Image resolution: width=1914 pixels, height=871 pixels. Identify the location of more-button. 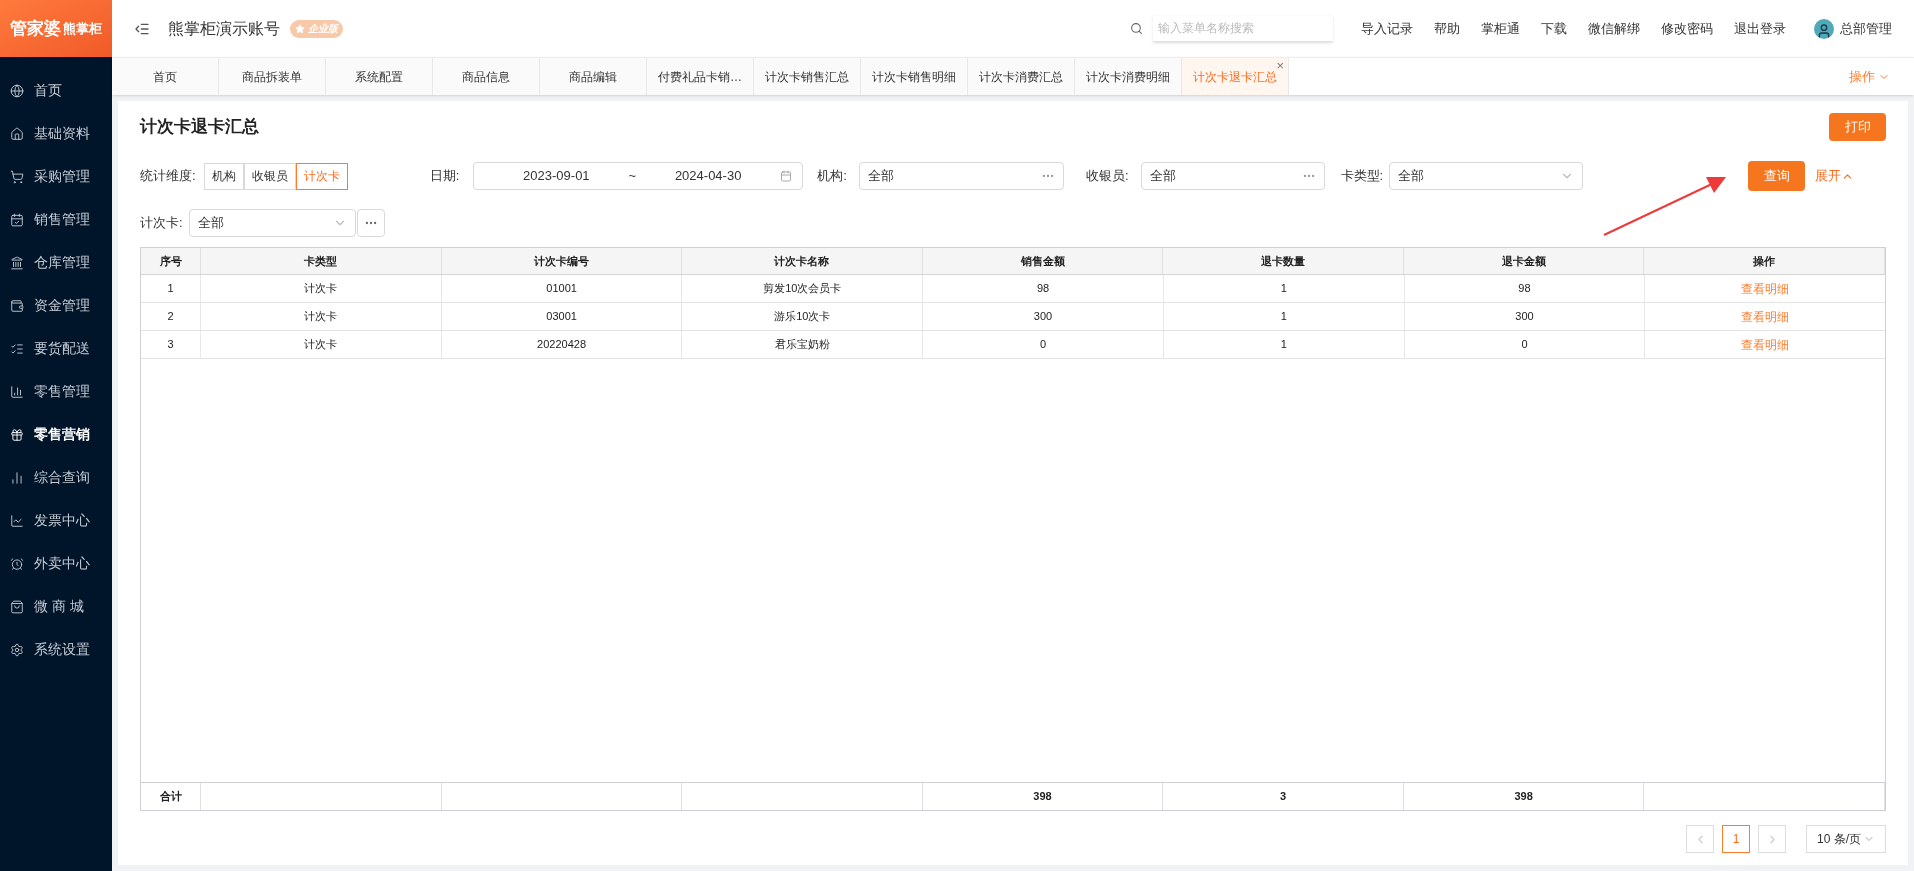
(370, 223).